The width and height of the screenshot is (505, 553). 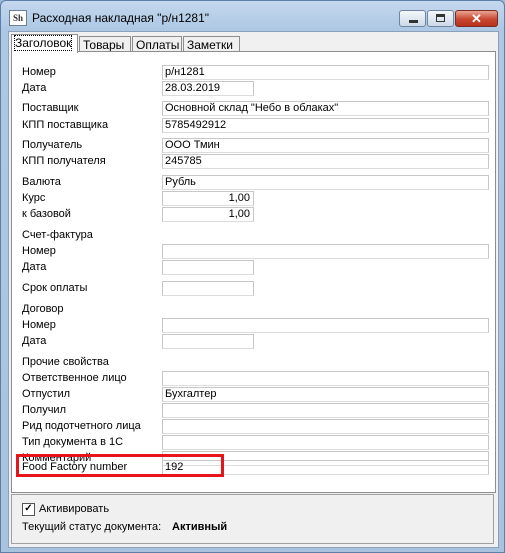 What do you see at coordinates (208, 341) in the screenshot?
I see `contract-date-field` at bounding box center [208, 341].